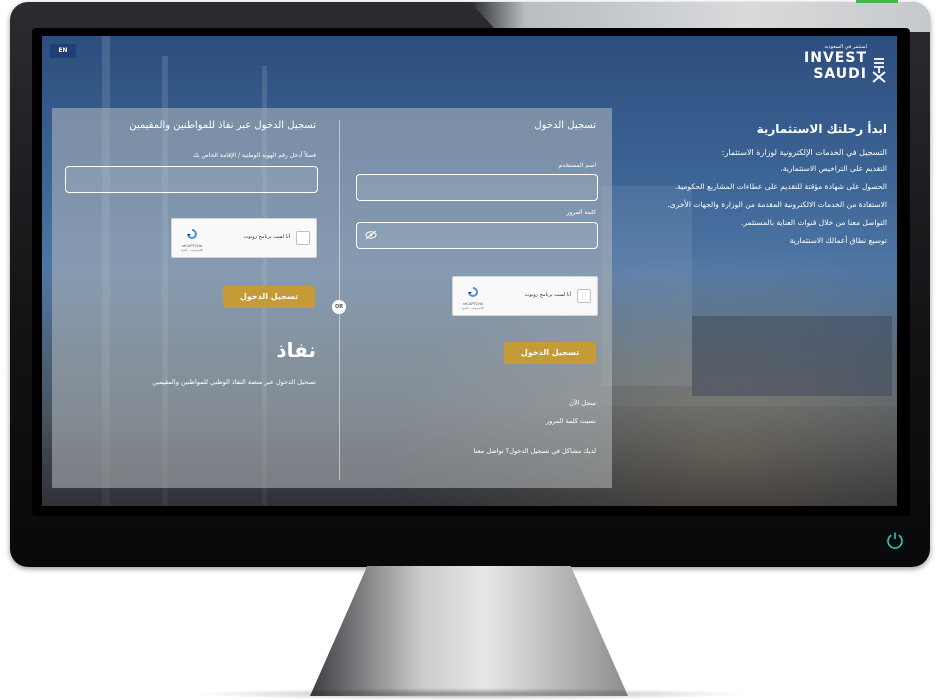  I want to click on info-item: التقديم على التراخيص الاستثمارية., so click(833, 168).